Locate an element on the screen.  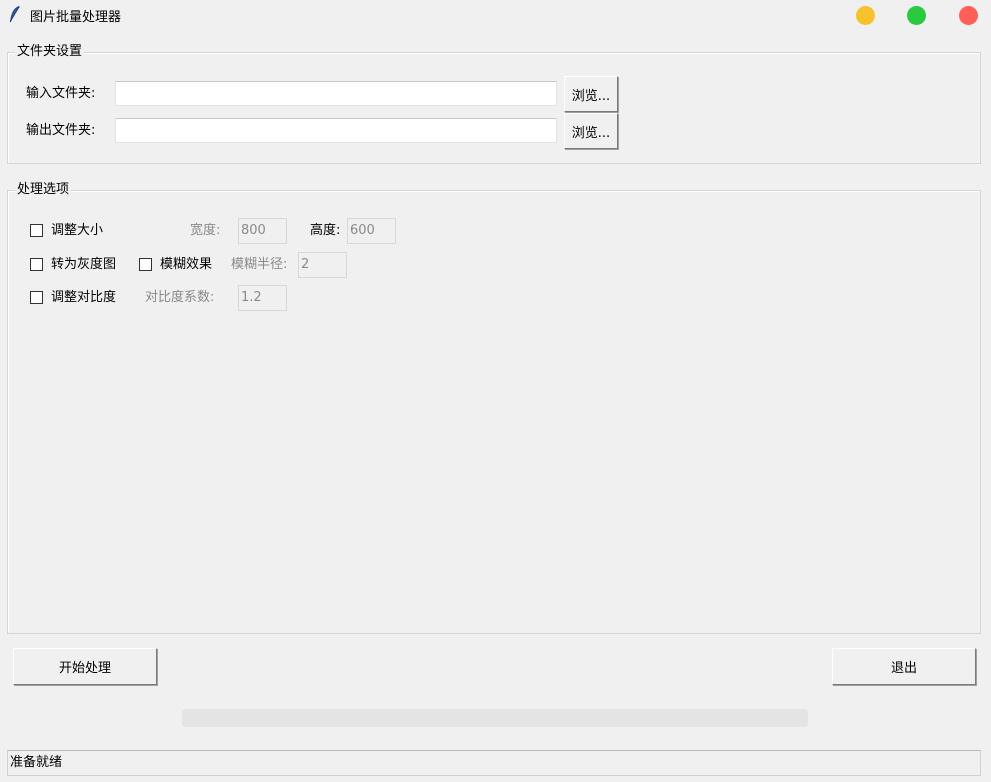
output-folder-label: 输出文件夹: is located at coordinates (61, 130).